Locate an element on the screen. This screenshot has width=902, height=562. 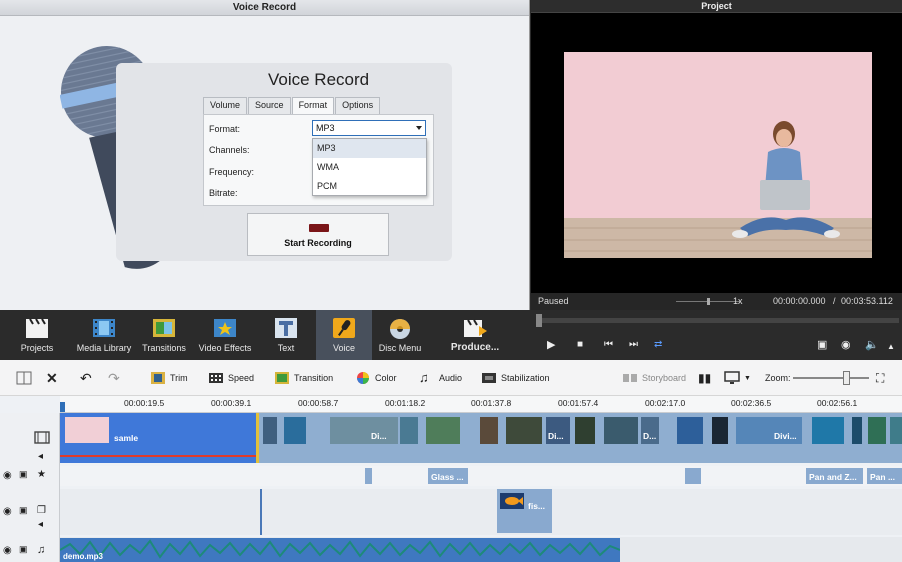
toolbar-media-library: Media Library is located at coordinates (104, 335).